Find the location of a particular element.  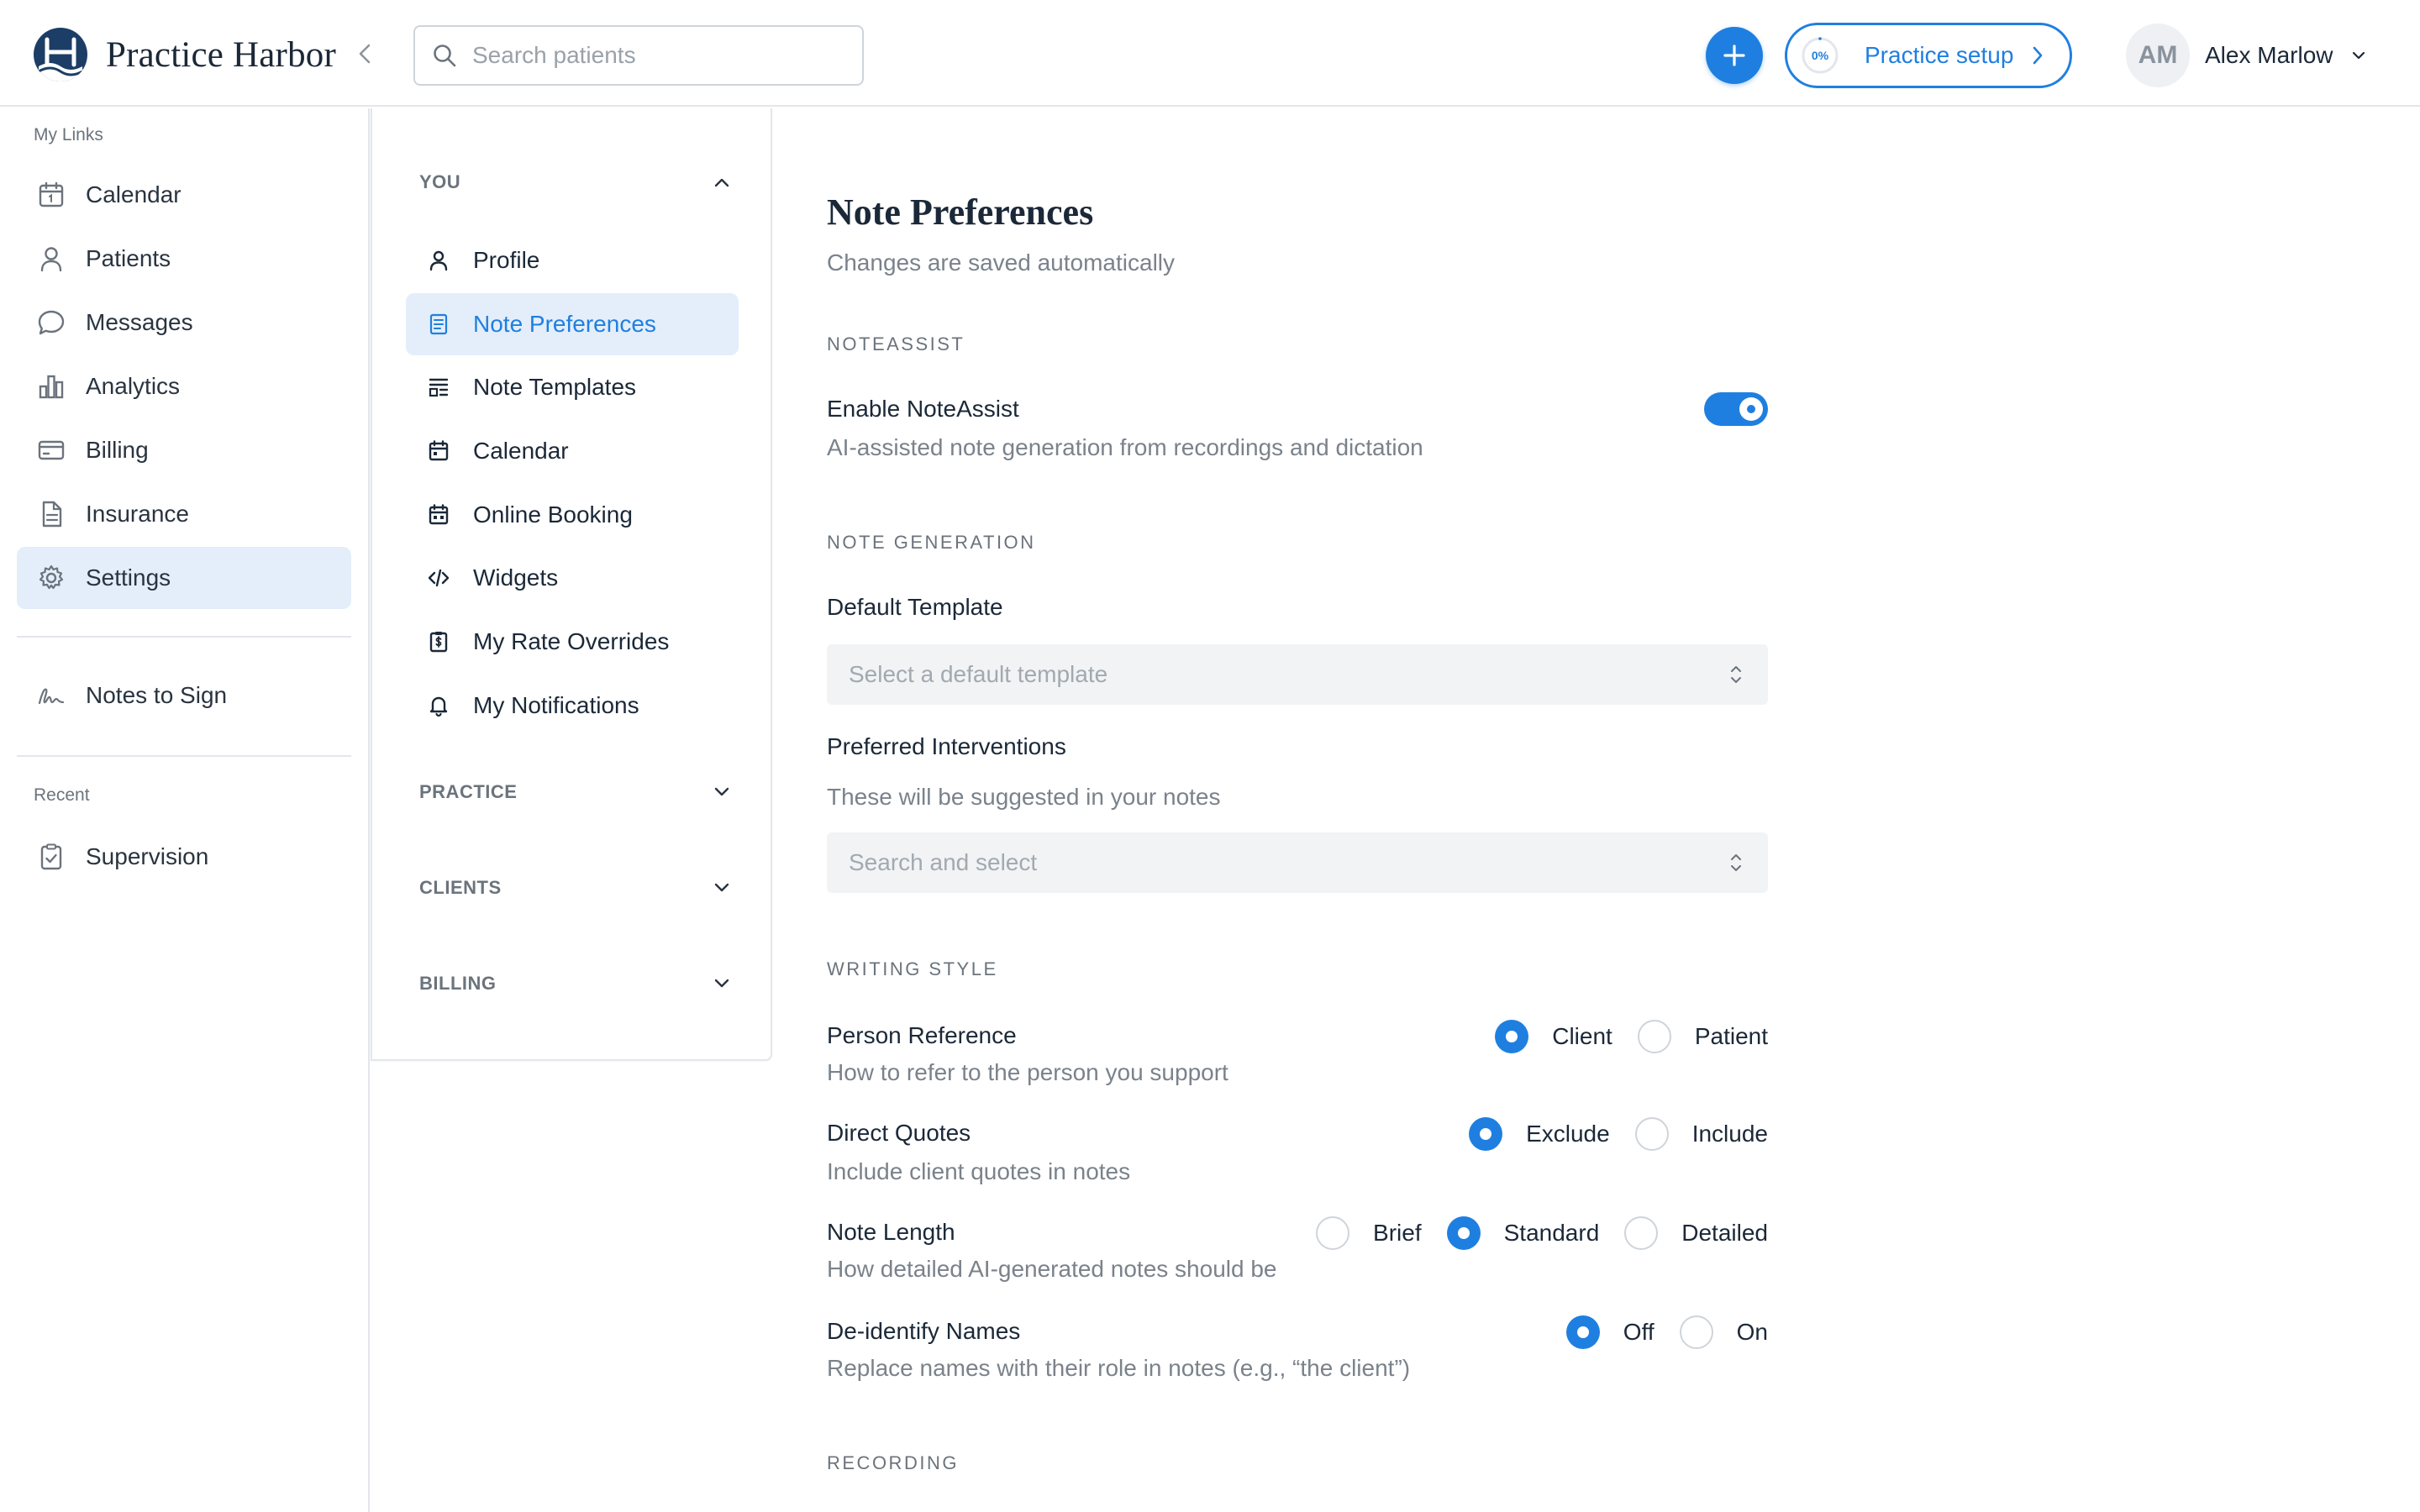

collapse-sidebar-button is located at coordinates (364, 53).